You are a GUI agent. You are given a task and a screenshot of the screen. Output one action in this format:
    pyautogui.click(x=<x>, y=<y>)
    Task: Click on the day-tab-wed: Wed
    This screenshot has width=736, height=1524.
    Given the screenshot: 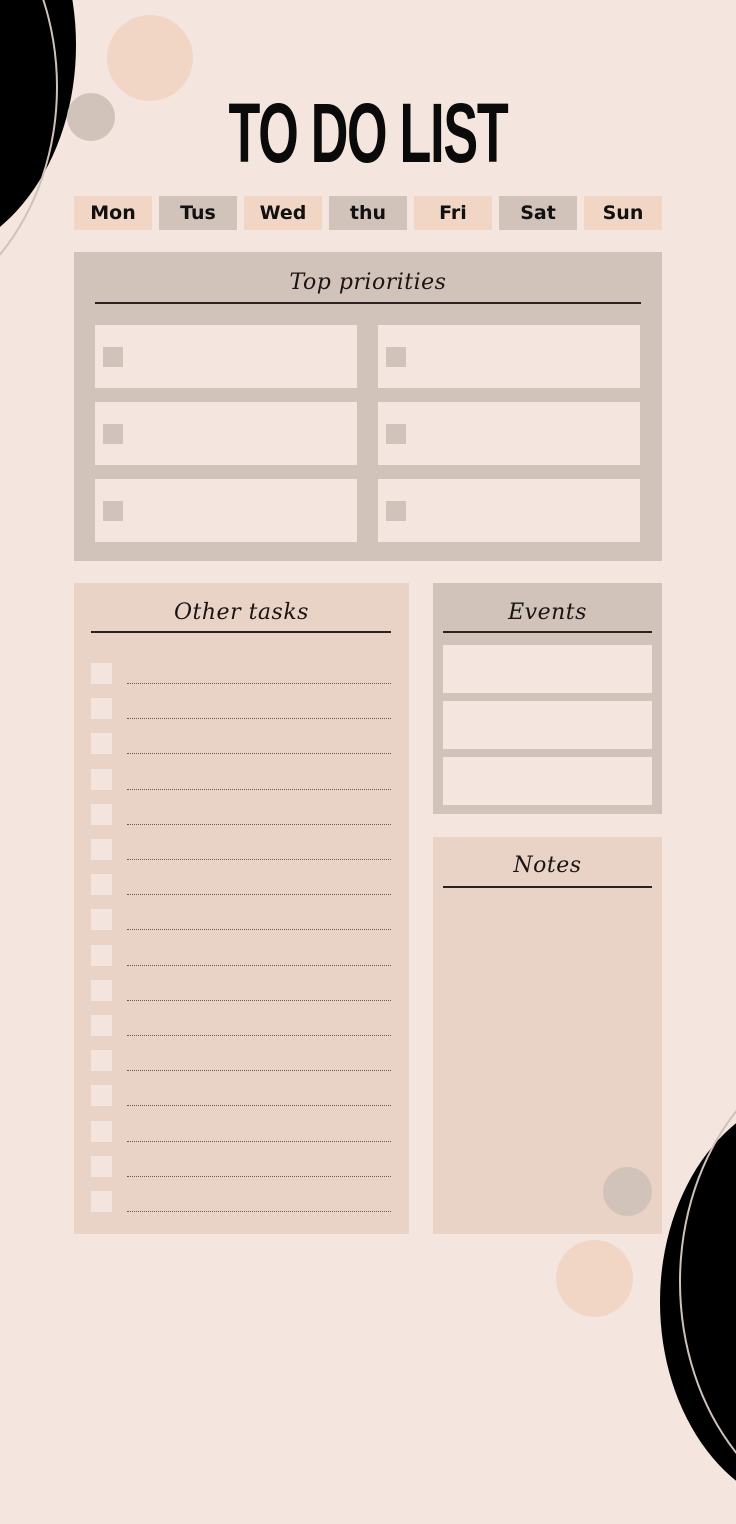 What is the action you would take?
    pyautogui.click(x=283, y=213)
    